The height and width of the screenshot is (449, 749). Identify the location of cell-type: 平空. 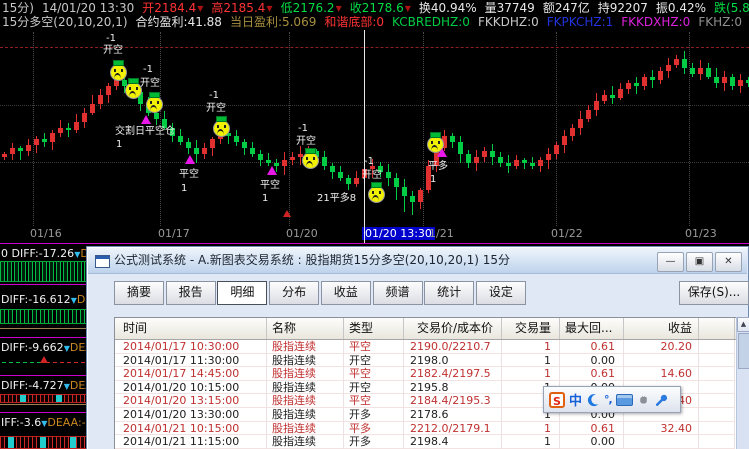
(374, 374).